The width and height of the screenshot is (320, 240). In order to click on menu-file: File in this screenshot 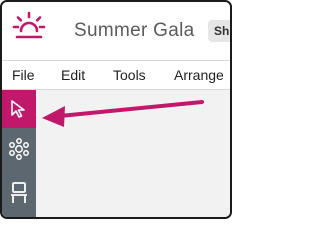, I will do `click(23, 75)`.